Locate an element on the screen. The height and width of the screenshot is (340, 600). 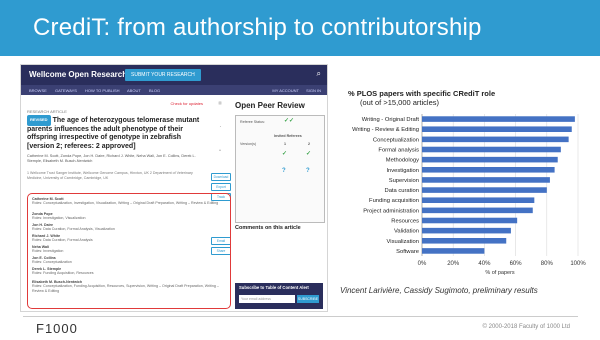
nav-about: ABOUT is located at coordinates (134, 90).